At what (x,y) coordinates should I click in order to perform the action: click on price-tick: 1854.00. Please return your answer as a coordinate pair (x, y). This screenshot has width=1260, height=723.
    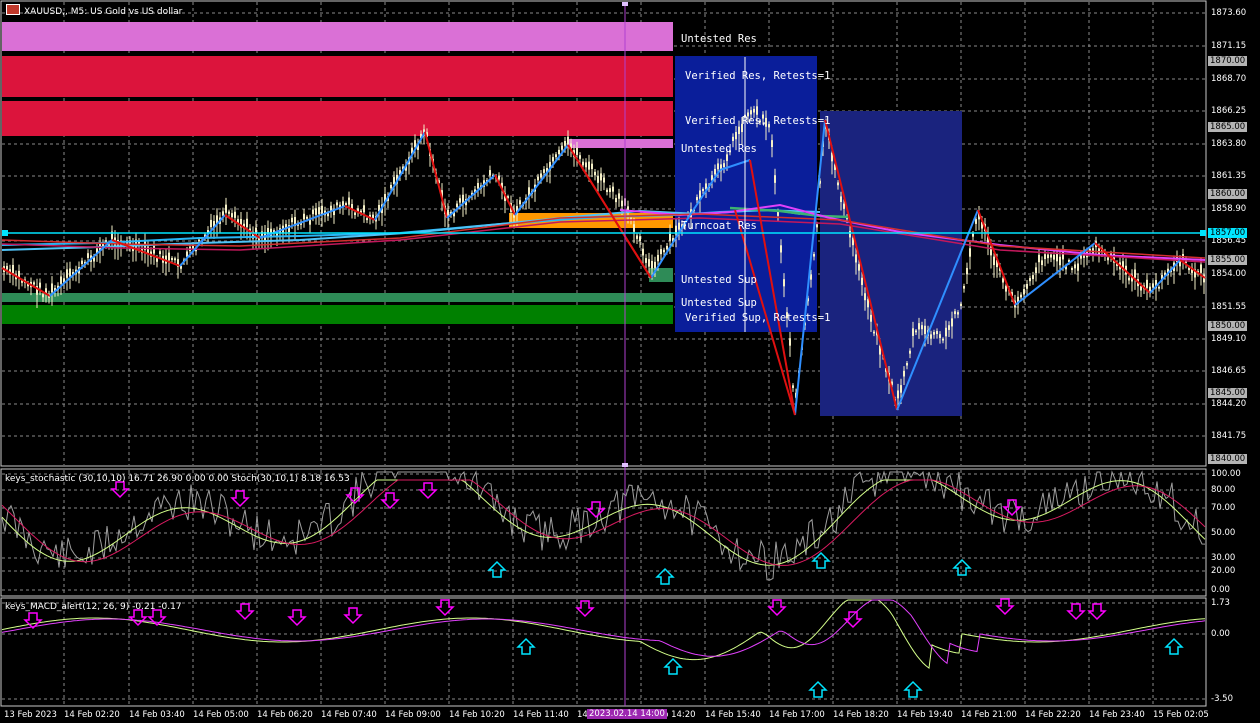
    Looking at the image, I should click on (1229, 274).